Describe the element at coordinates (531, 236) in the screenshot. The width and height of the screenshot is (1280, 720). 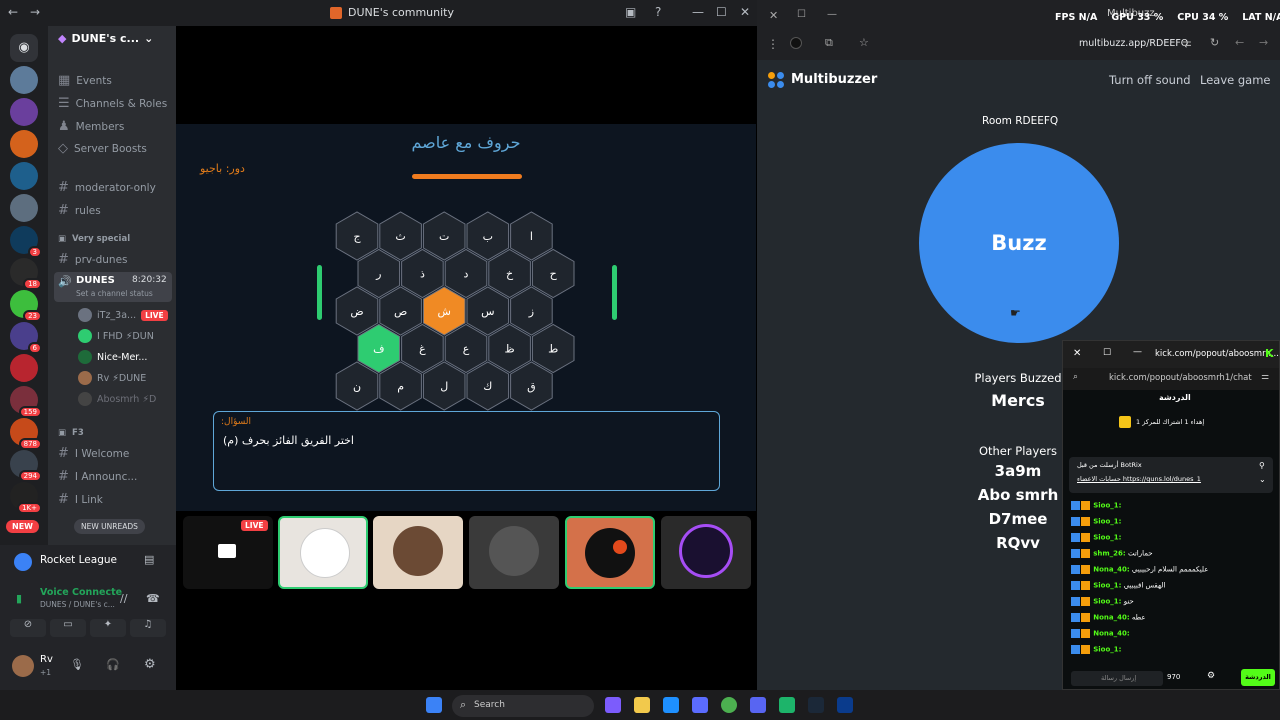
I see `letter-hex-cell: ا` at that location.